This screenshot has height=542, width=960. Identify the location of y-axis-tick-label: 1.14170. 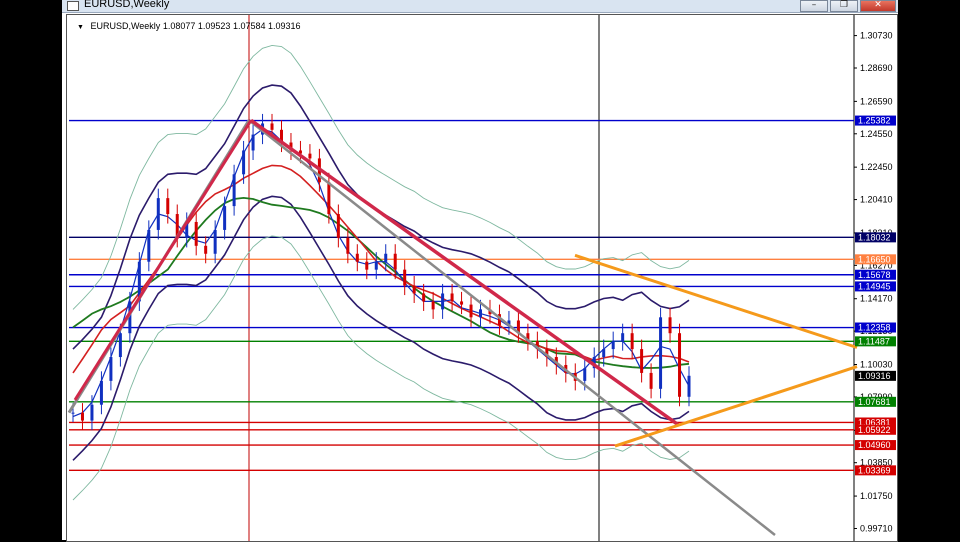
(876, 299).